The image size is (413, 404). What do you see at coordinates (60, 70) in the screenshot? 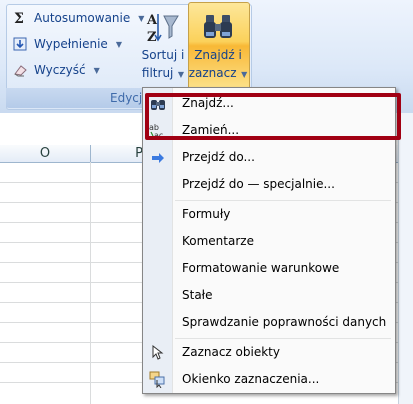
I see `clear-label: Wyczyść` at bounding box center [60, 70].